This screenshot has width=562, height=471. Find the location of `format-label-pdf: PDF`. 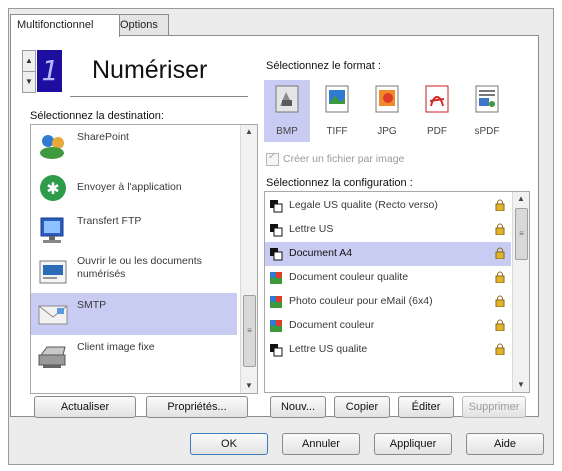

format-label-pdf: PDF is located at coordinates (437, 131).